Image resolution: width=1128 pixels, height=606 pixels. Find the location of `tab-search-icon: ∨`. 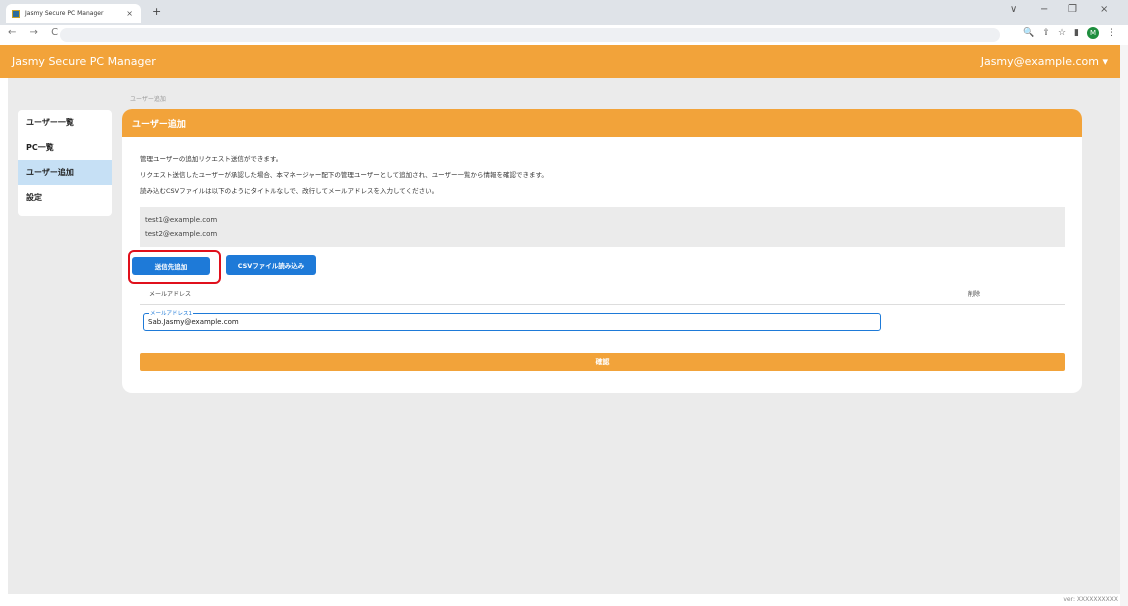

tab-search-icon: ∨ is located at coordinates (1013, 9).